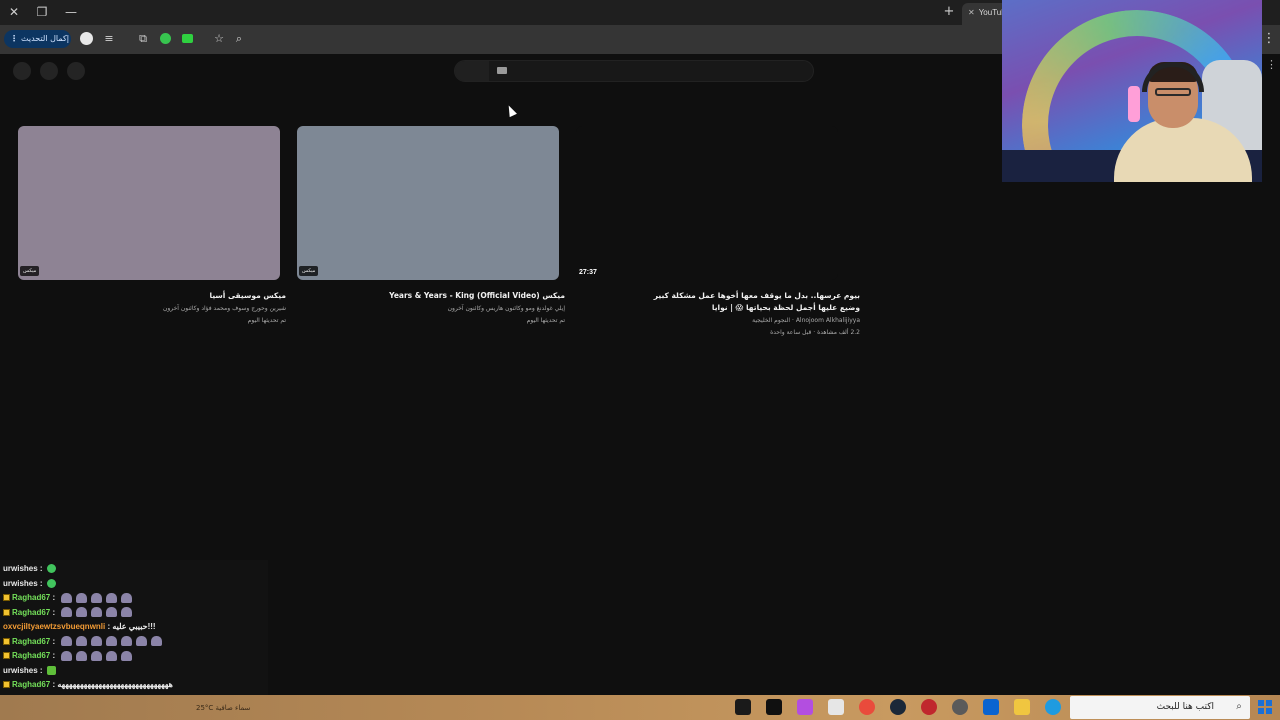 This screenshot has height=720, width=1280. Describe the element at coordinates (54, 626) in the screenshot. I see `chat-username: oxvcjiltyaewtzsvbueqnwnli` at that location.